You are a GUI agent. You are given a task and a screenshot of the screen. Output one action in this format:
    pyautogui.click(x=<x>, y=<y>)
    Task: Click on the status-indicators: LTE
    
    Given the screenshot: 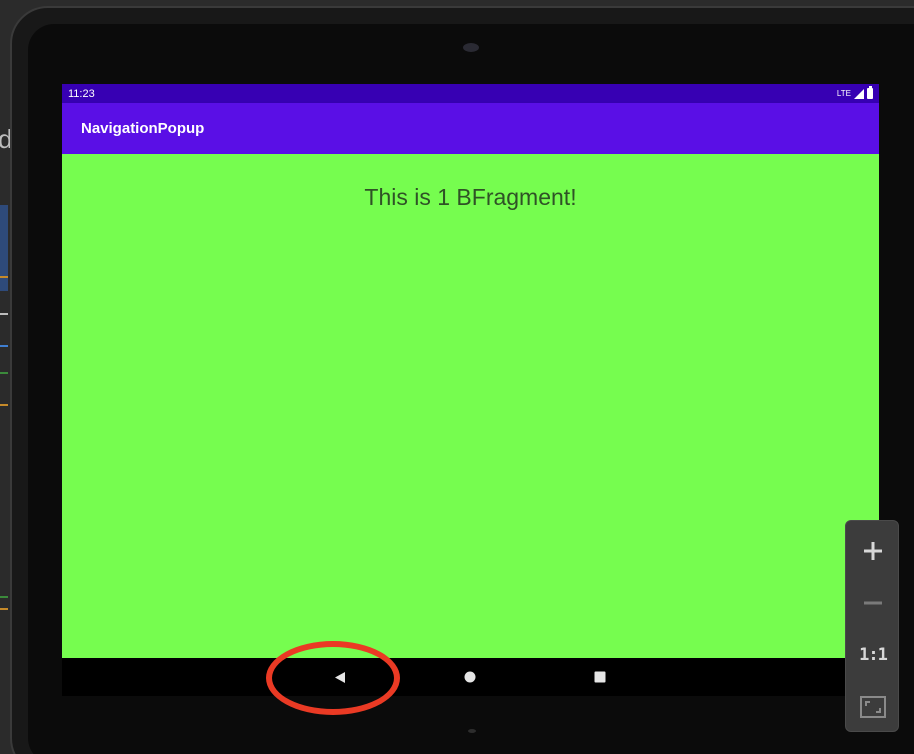 What is the action you would take?
    pyautogui.click(x=854, y=92)
    